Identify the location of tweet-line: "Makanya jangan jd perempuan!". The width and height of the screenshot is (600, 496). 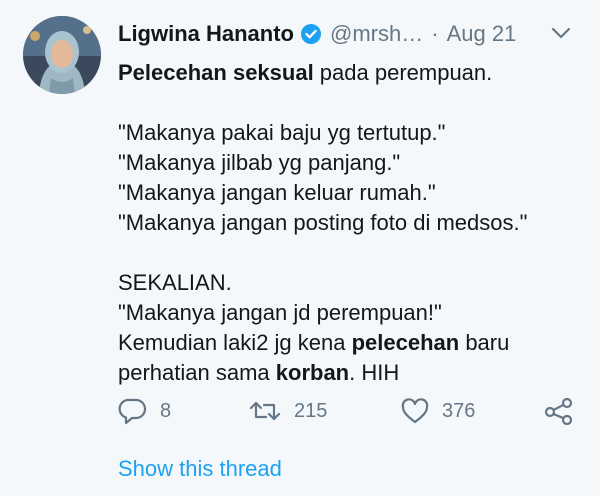
(280, 312).